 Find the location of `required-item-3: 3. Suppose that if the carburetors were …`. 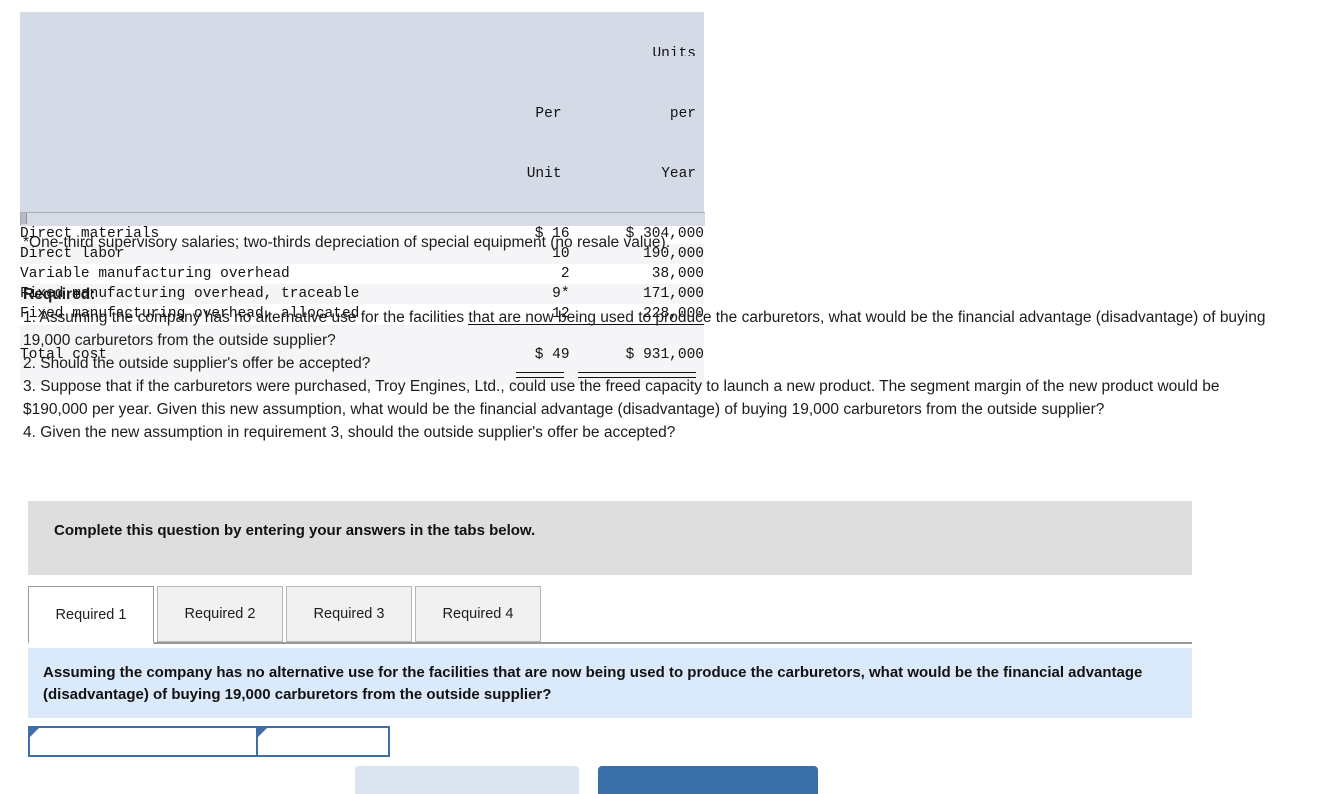

required-item-3: 3. Suppose that if the carburetors were … is located at coordinates (621, 398).